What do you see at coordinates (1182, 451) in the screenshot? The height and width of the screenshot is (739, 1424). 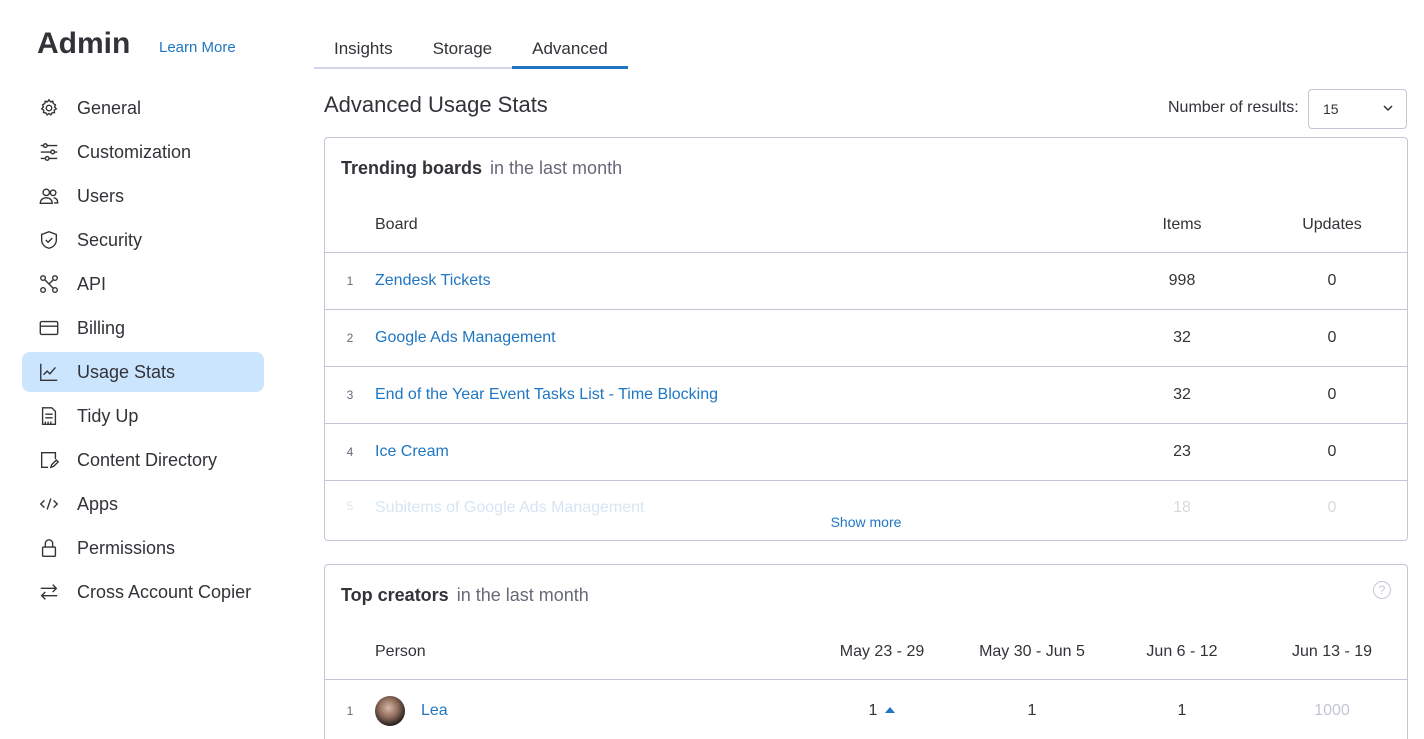 I see `items-count: 23` at bounding box center [1182, 451].